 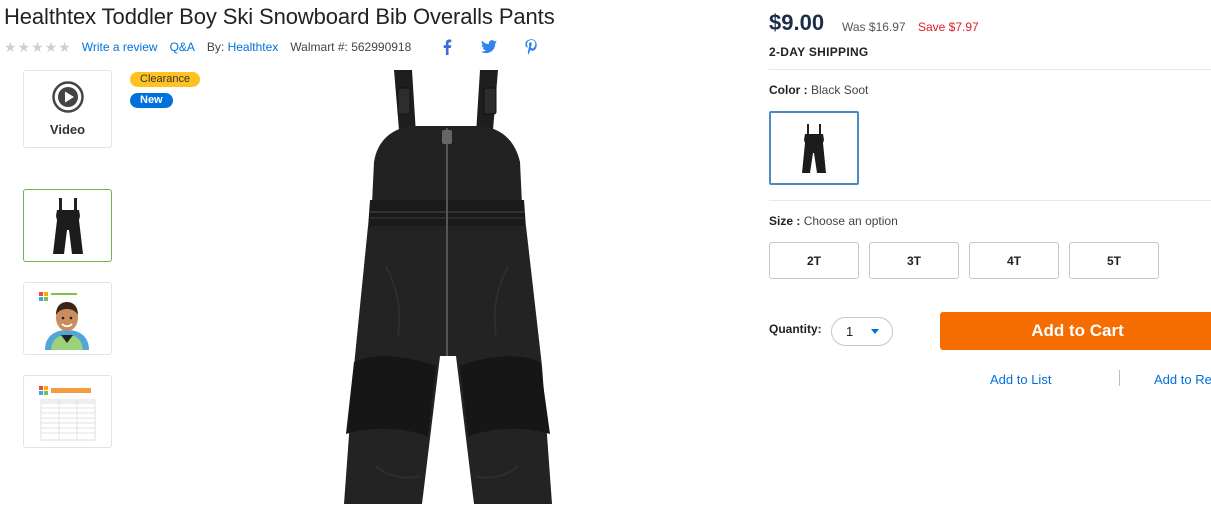 I want to click on add-to-cart-button: Add to Cart, so click(x=1075, y=331).